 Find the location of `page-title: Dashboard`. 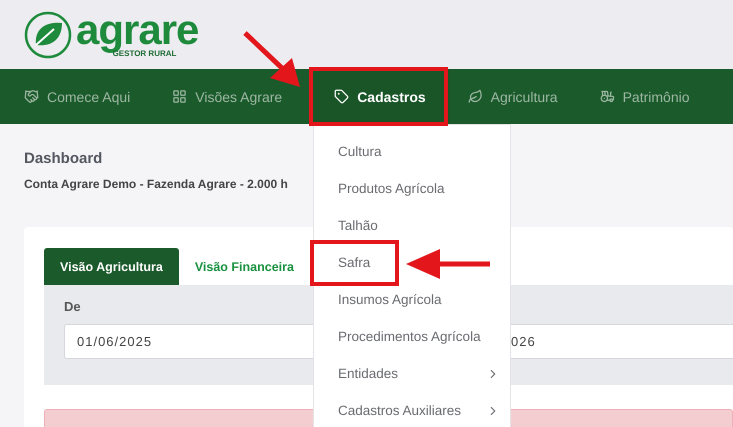

page-title: Dashboard is located at coordinates (63, 158).